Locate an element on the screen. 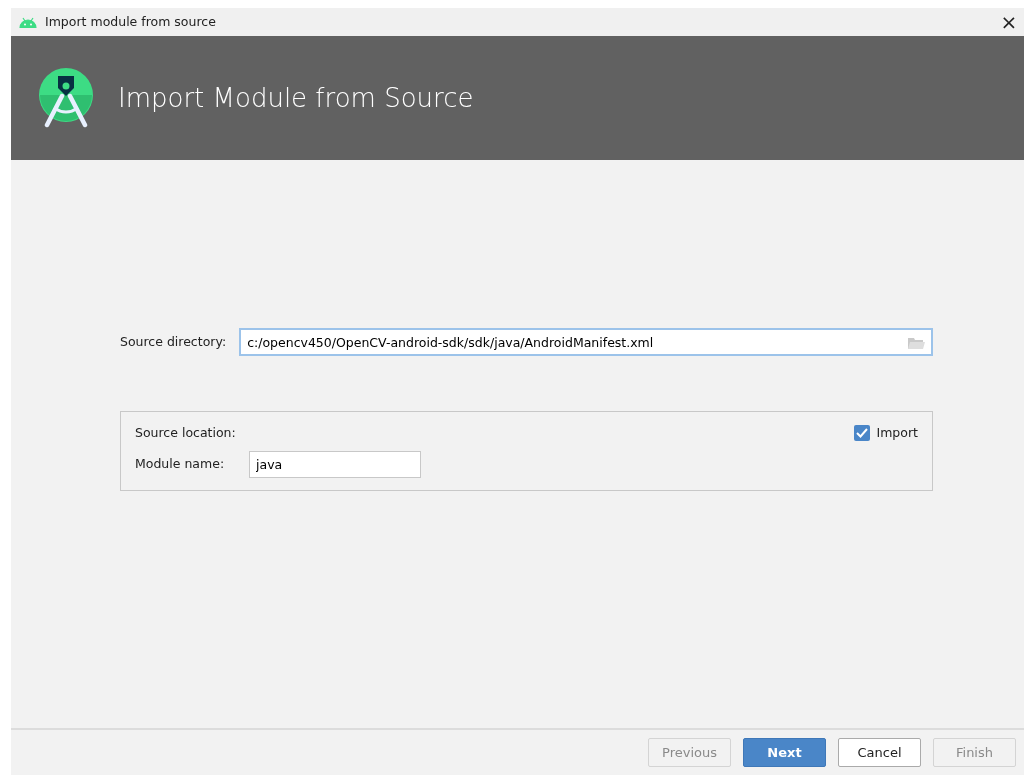  wizard-button: Cancel is located at coordinates (879, 752).